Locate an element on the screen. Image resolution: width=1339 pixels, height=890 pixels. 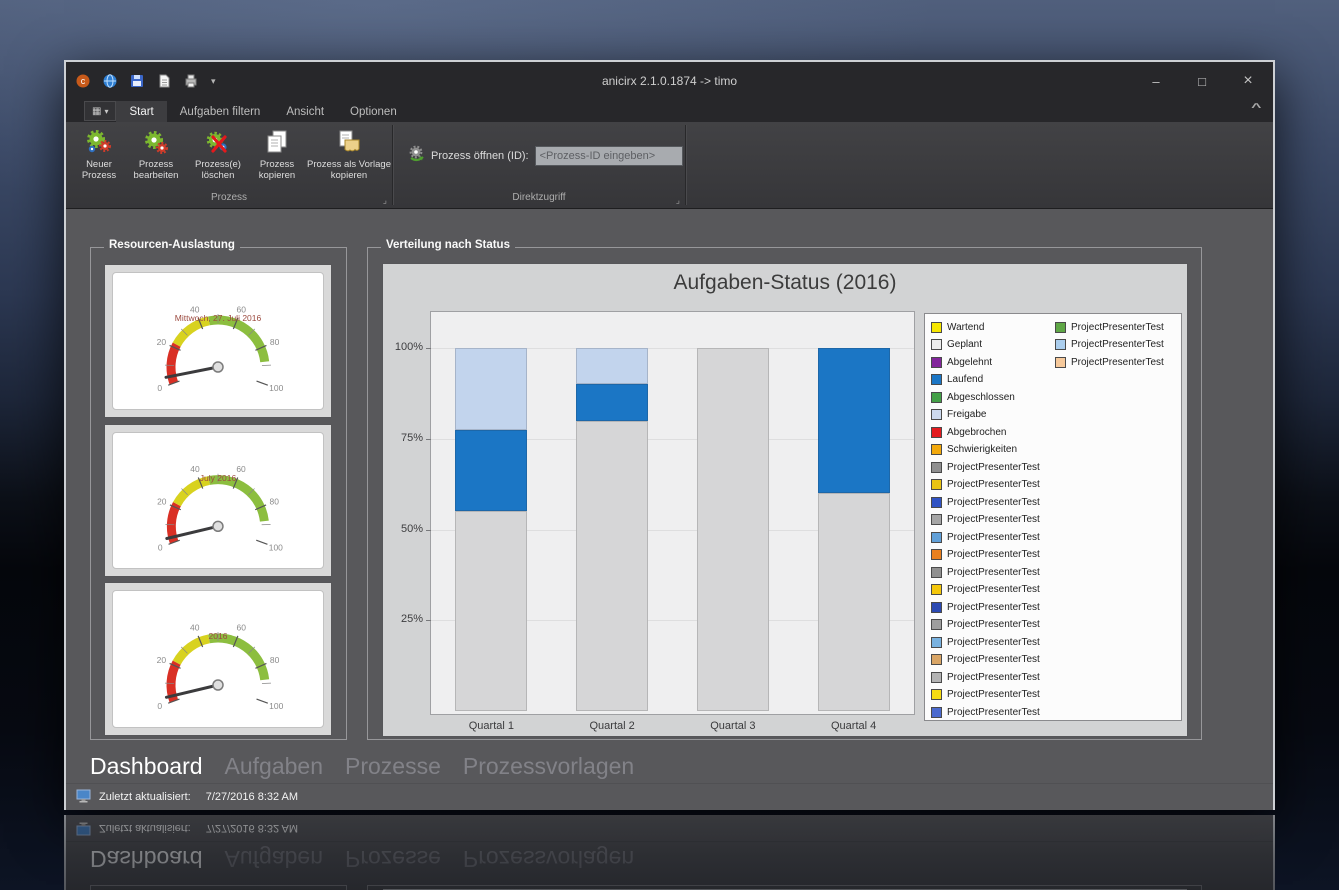
prozess-bearbeiten-label: Prozess bearbeiten is located at coordinates (156, 170).